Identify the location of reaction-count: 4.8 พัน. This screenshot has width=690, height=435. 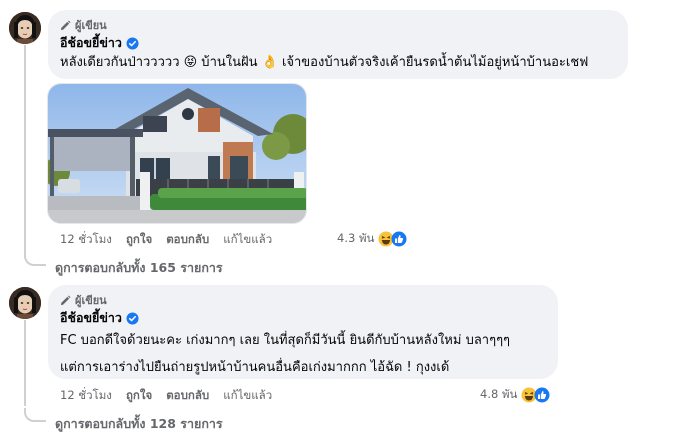
(499, 394).